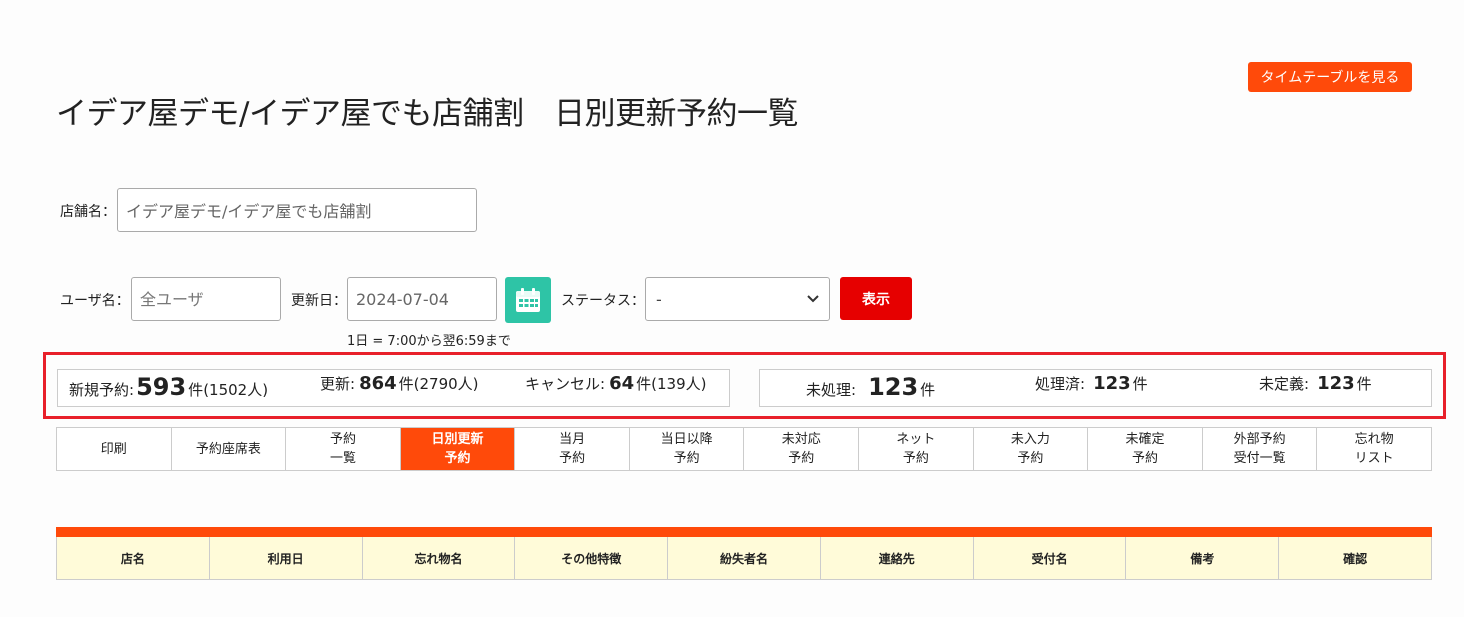 This screenshot has width=1464, height=617. Describe the element at coordinates (88, 212) in the screenshot. I see `store-label: 店舗名：` at that location.